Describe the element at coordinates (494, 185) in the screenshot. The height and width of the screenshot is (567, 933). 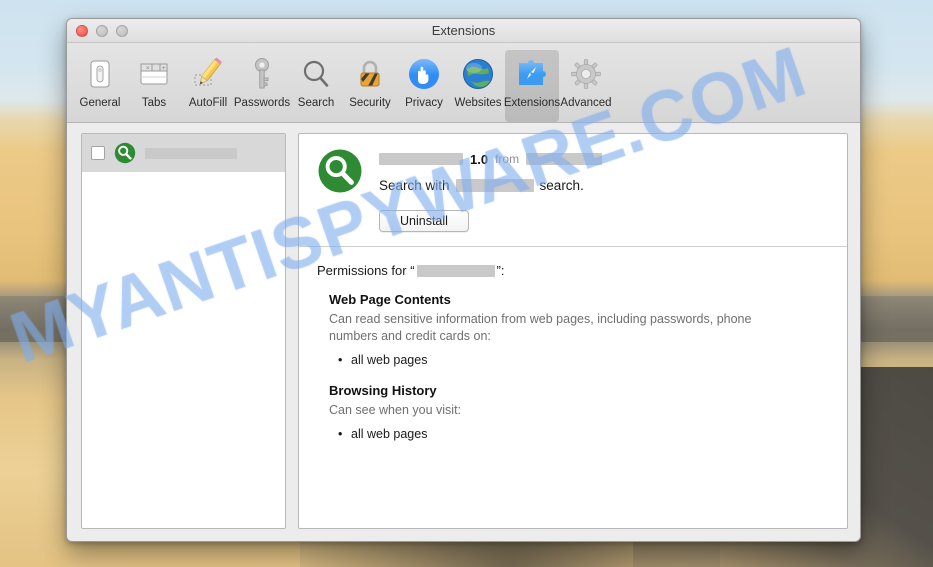
I see `description-name-redacted` at that location.